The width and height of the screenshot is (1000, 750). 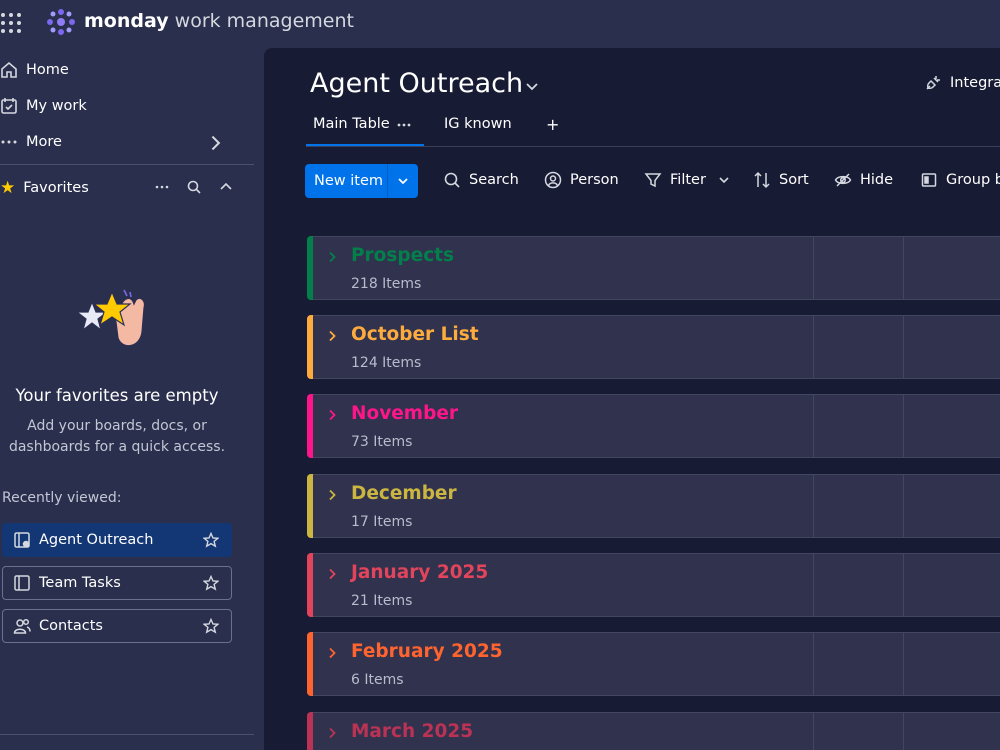 What do you see at coordinates (416, 83) in the screenshot?
I see `board-title: Agent Outreach` at bounding box center [416, 83].